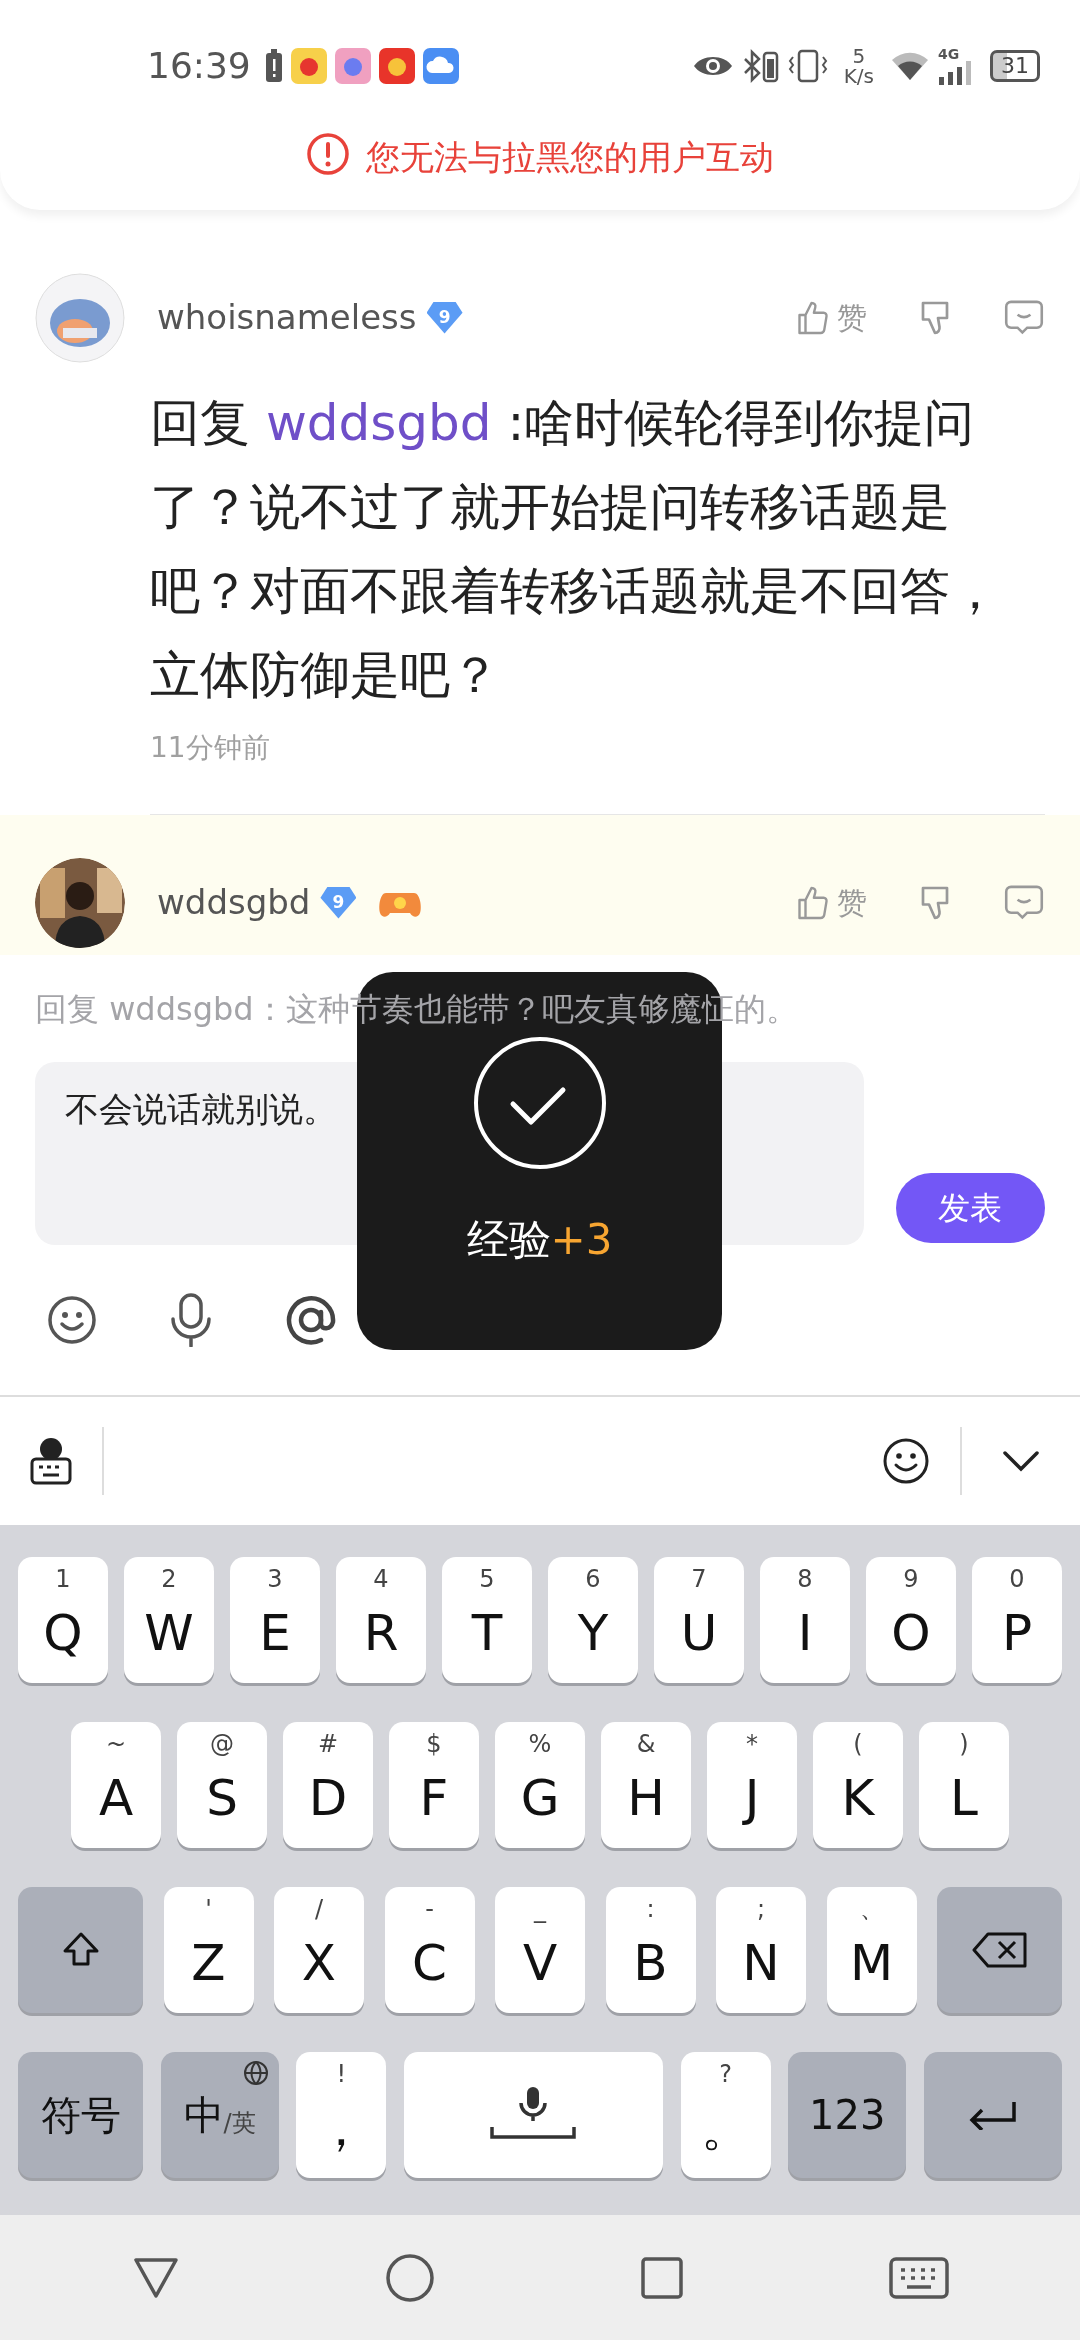  What do you see at coordinates (570, 157) in the screenshot?
I see `alert-text: 您无法与拉黑您的用户互动` at bounding box center [570, 157].